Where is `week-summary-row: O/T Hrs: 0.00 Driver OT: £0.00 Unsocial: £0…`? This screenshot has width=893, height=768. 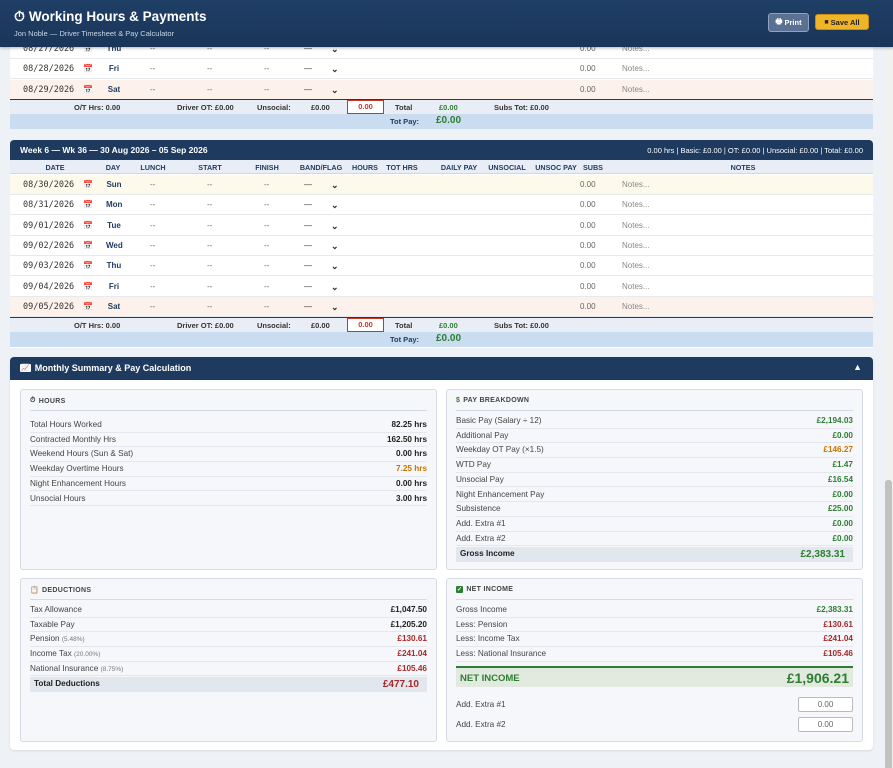 week-summary-row: O/T Hrs: 0.00 Driver OT: £0.00 Unsocial: £0… is located at coordinates (441, 324).